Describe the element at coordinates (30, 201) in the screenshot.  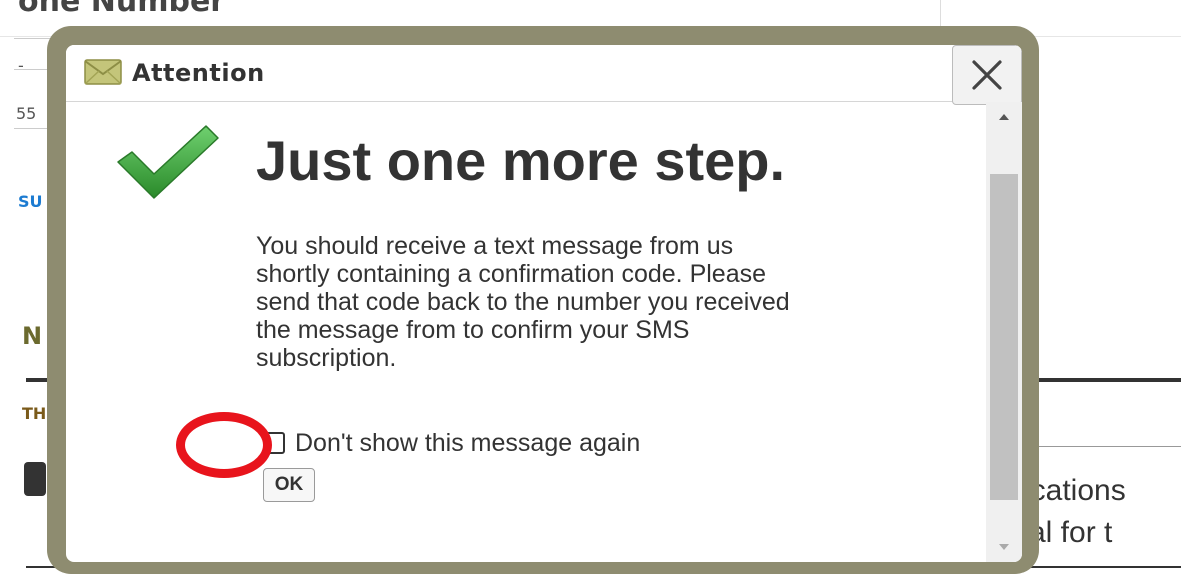
I see `background-submit-link: SU` at that location.